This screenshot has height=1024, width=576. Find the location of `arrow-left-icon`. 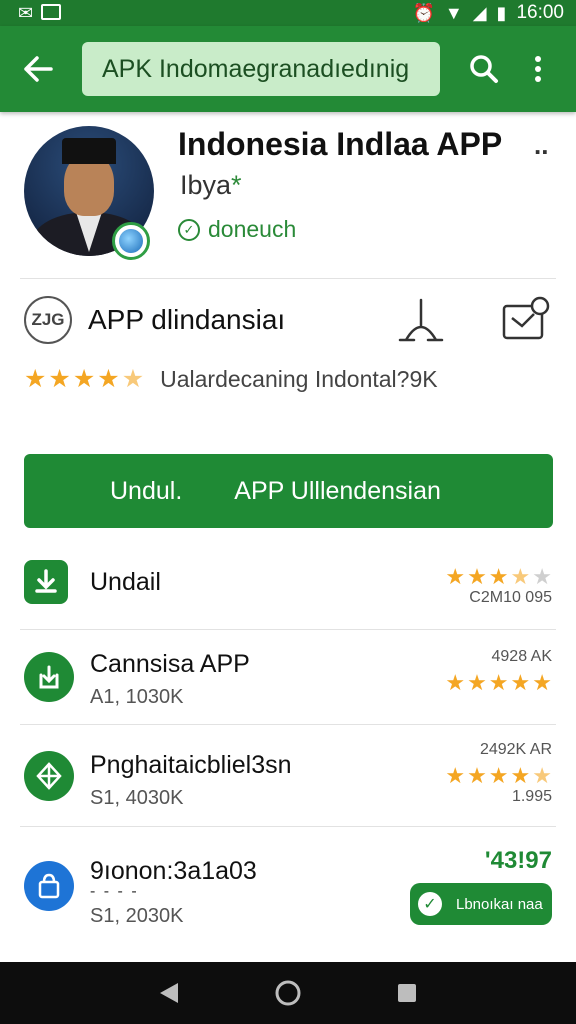

arrow-left-icon is located at coordinates (38, 69).